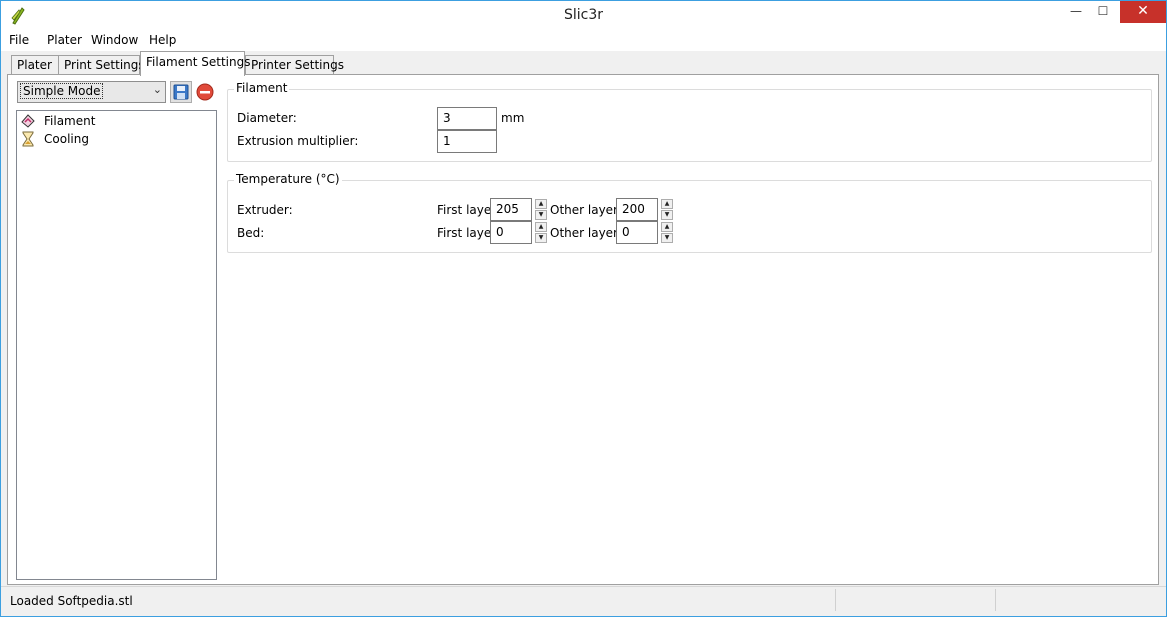 The image size is (1167, 617). I want to click on tab-plater: Plater, so click(35, 65).